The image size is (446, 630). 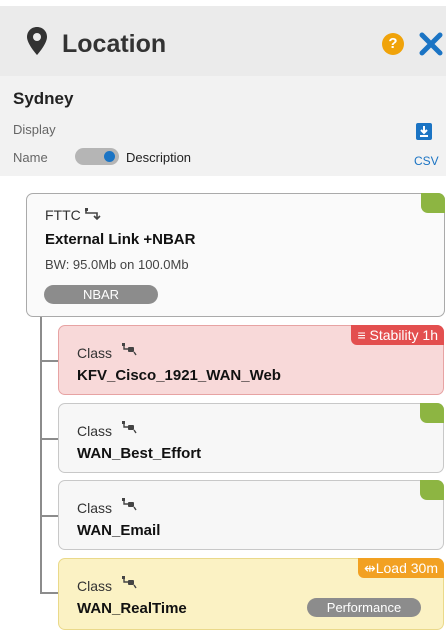 I want to click on class-name: WAN_RealTime, so click(x=132, y=608).